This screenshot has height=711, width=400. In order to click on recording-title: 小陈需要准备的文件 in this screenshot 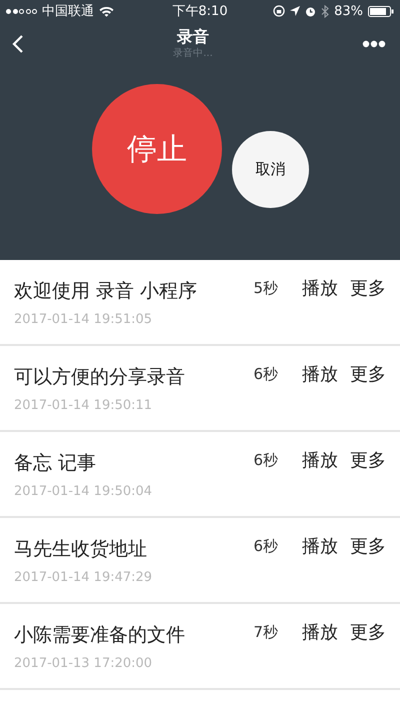, I will do `click(100, 635)`.